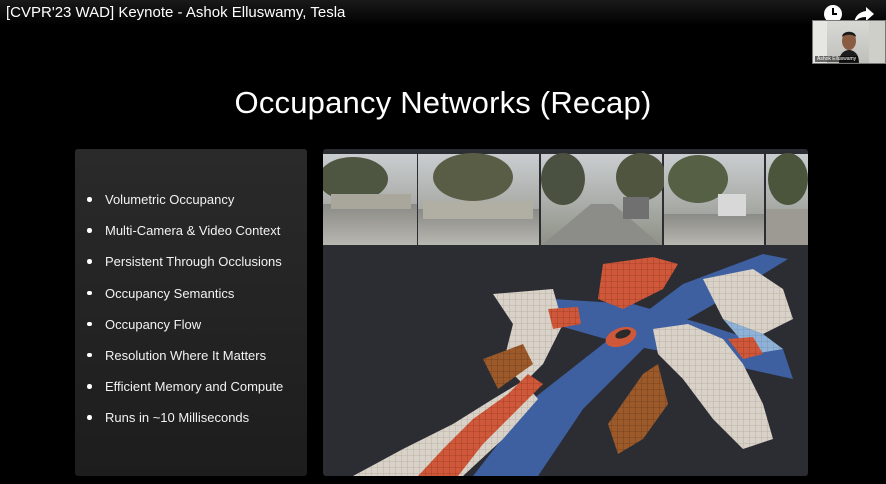  I want to click on webcam-name-label: Ashok Elluswamy, so click(837, 59).